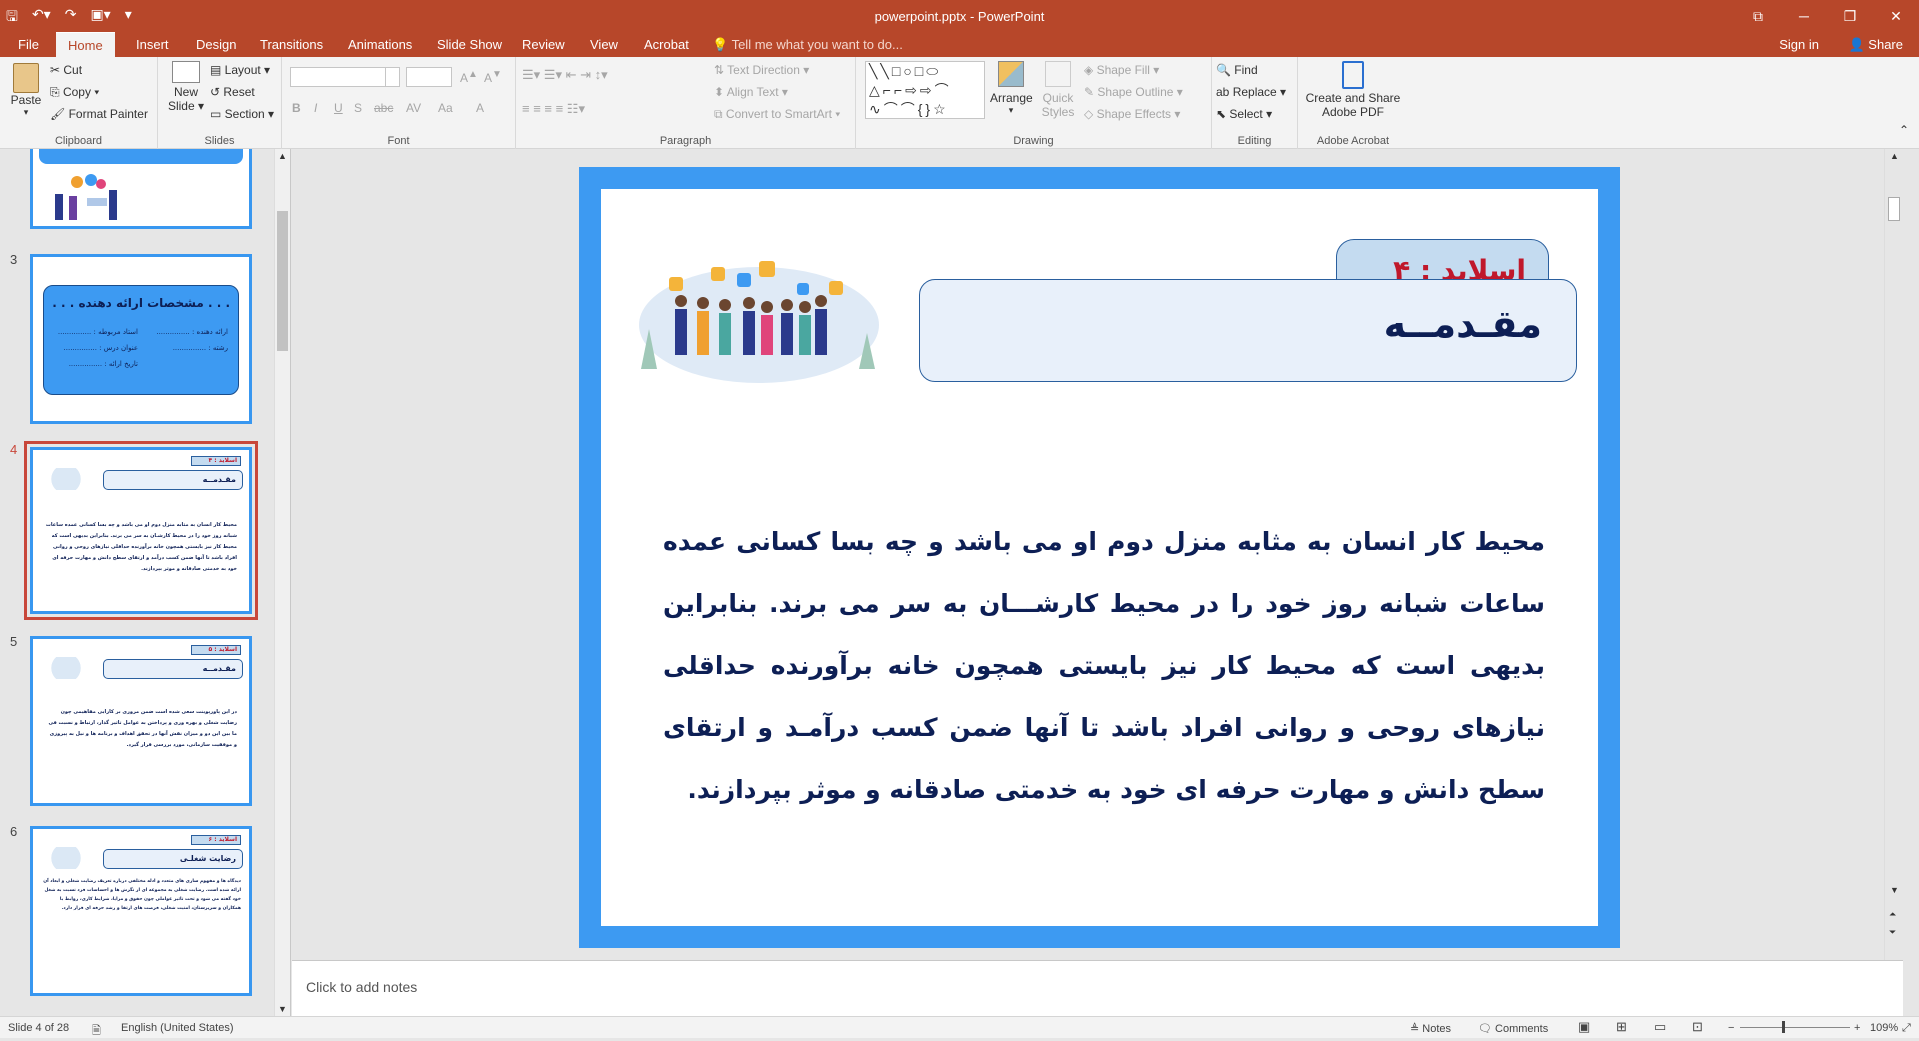 The height and width of the screenshot is (1041, 1919). What do you see at coordinates (666, 44) in the screenshot?
I see `tab-acrobat: Acrobat` at bounding box center [666, 44].